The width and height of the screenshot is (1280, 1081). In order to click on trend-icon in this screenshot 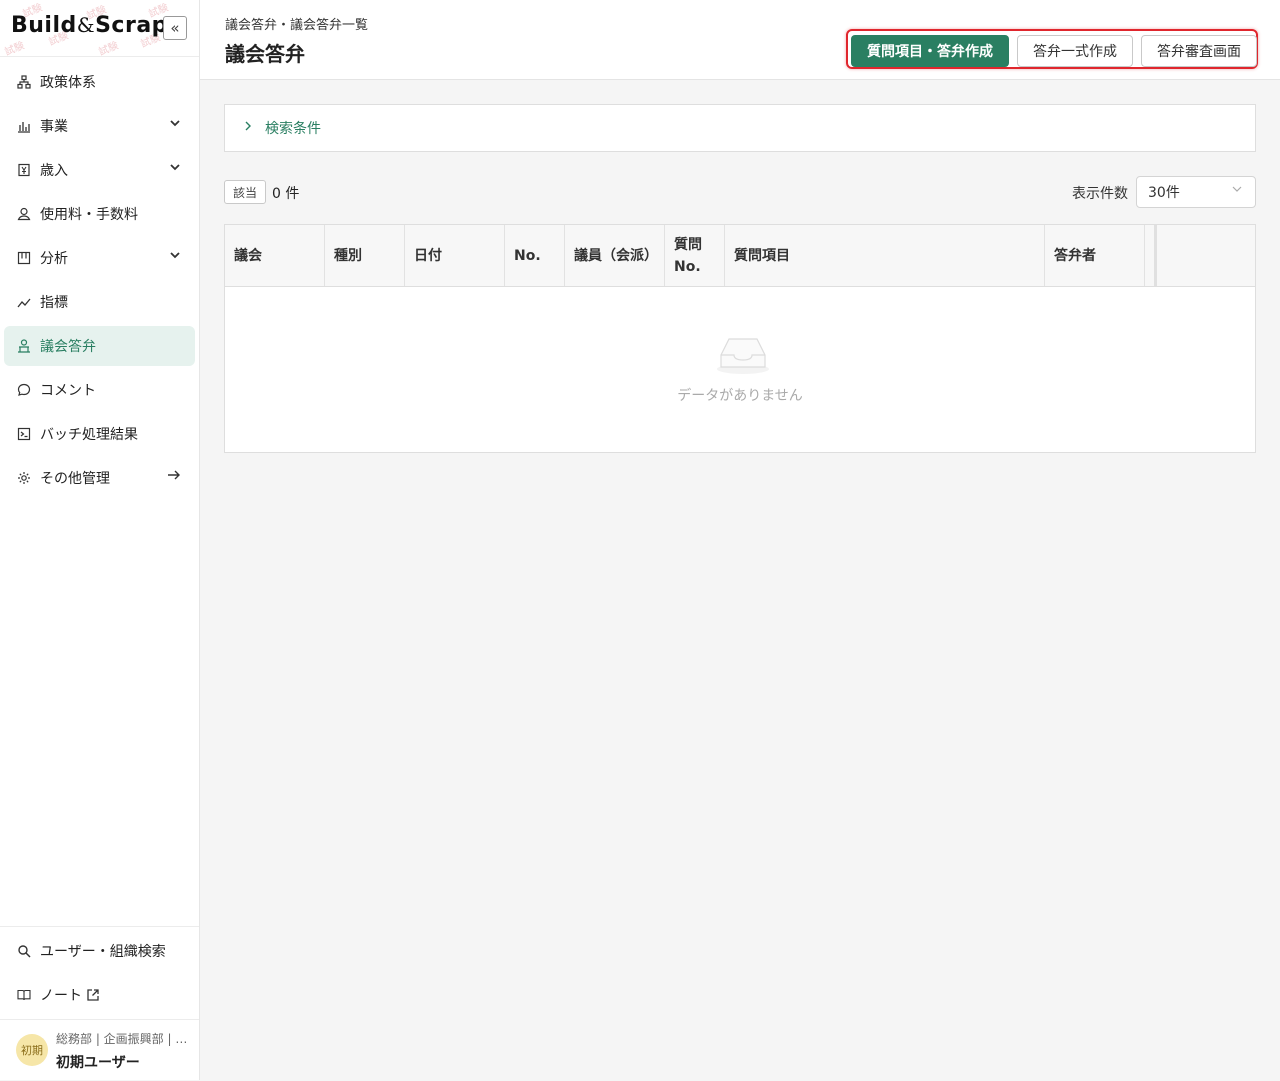, I will do `click(24, 302)`.